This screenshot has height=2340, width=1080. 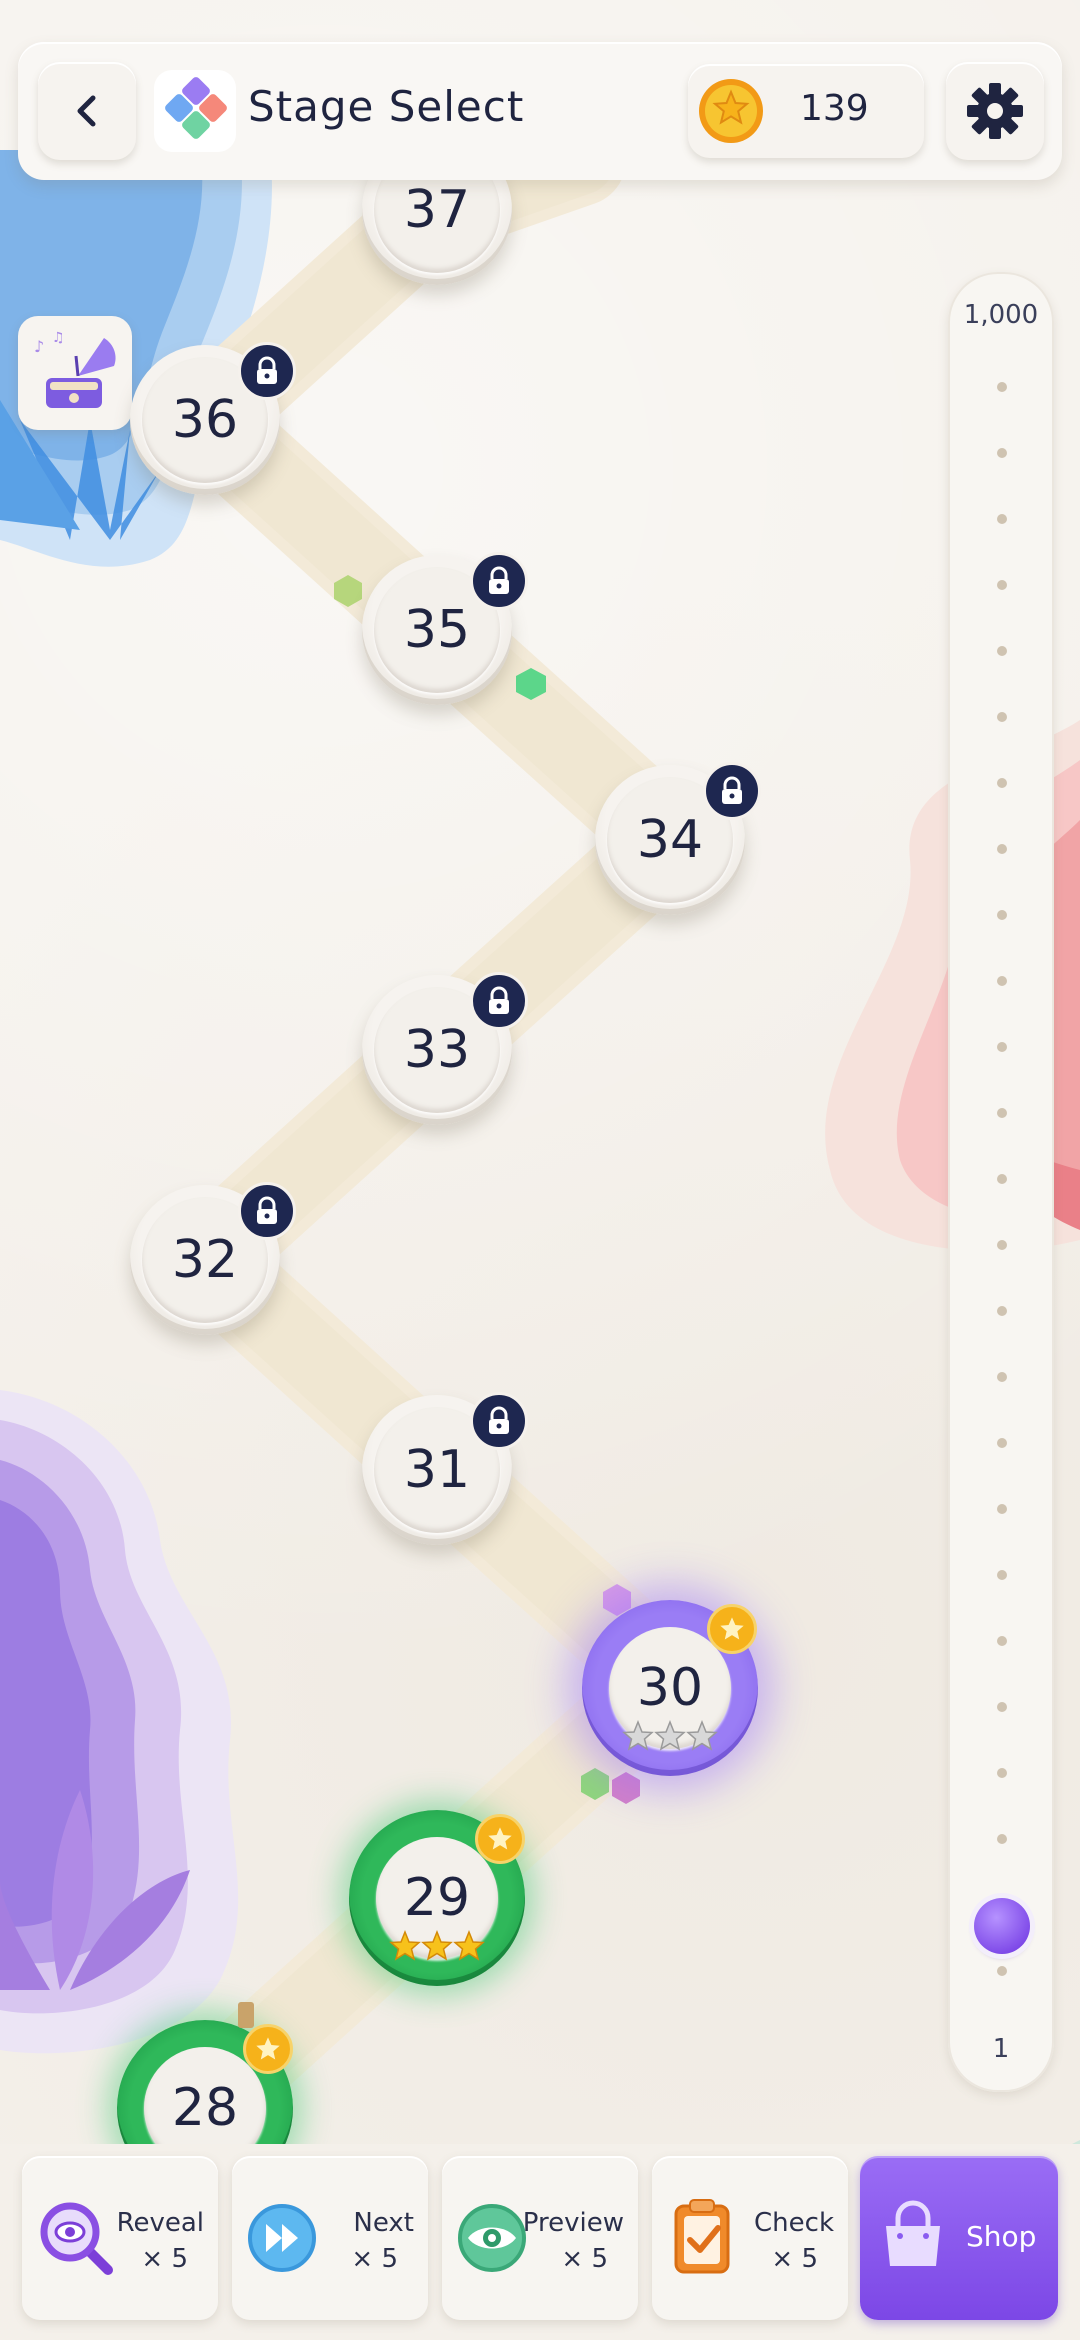 What do you see at coordinates (540, 111) in the screenshot?
I see `top-bar: Stage Select 139` at bounding box center [540, 111].